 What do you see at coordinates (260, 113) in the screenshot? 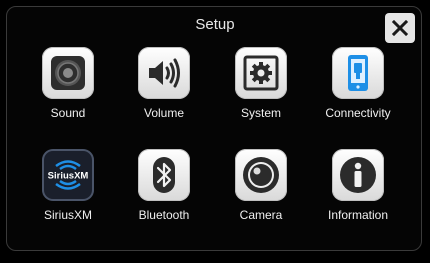
I see `menu-item-label: System` at bounding box center [260, 113].